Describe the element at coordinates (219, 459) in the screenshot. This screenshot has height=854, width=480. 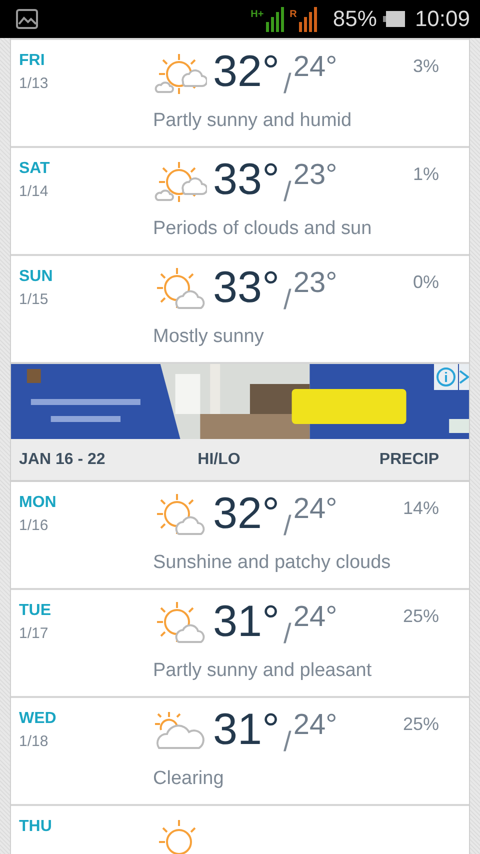
I see `column-header: HI/LO` at that location.